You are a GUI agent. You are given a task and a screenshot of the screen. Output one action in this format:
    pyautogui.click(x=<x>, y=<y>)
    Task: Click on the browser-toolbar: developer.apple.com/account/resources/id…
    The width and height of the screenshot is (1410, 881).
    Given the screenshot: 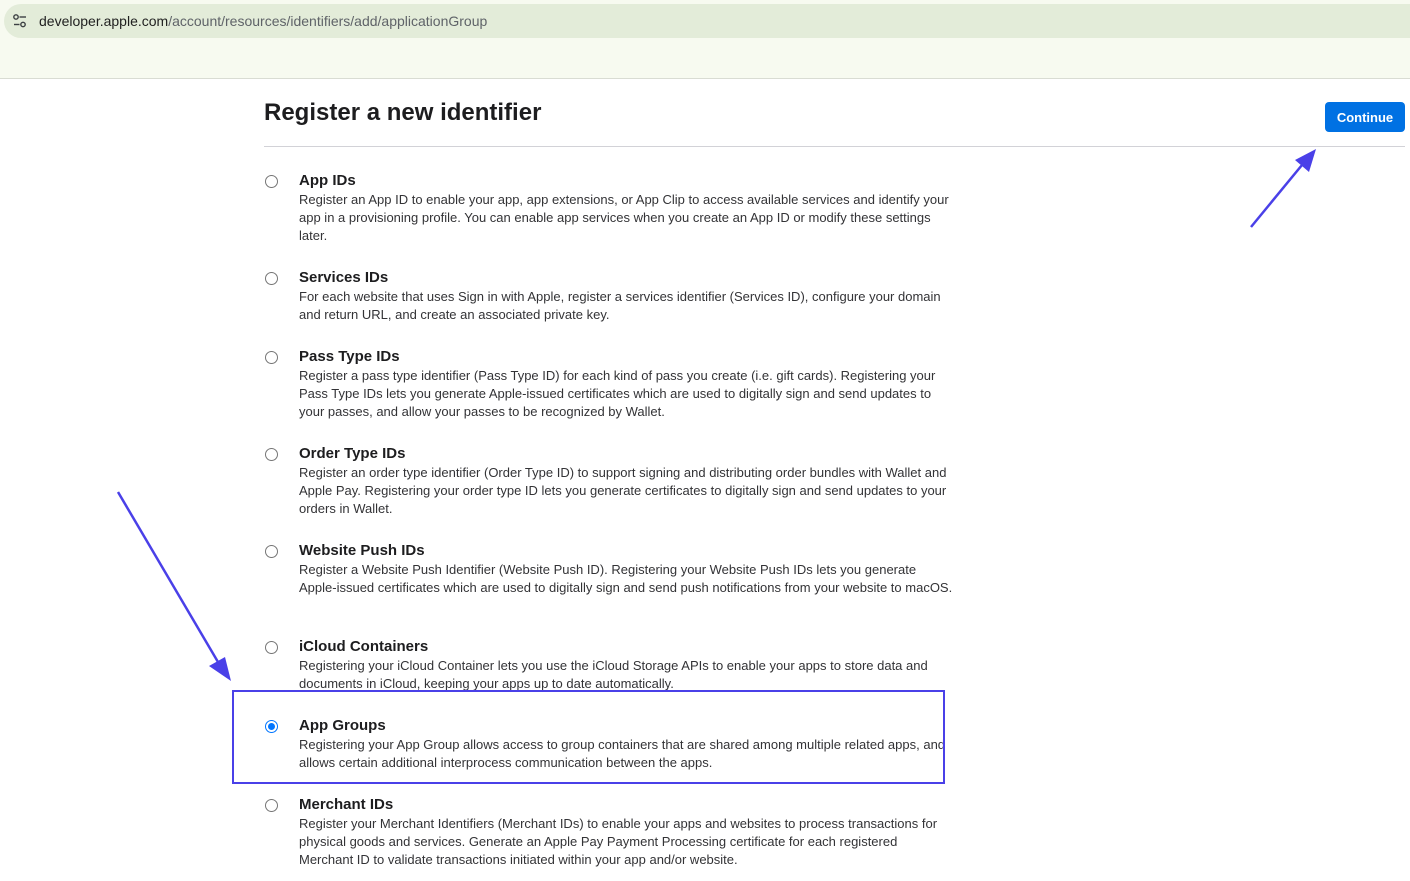 What is the action you would take?
    pyautogui.click(x=705, y=39)
    